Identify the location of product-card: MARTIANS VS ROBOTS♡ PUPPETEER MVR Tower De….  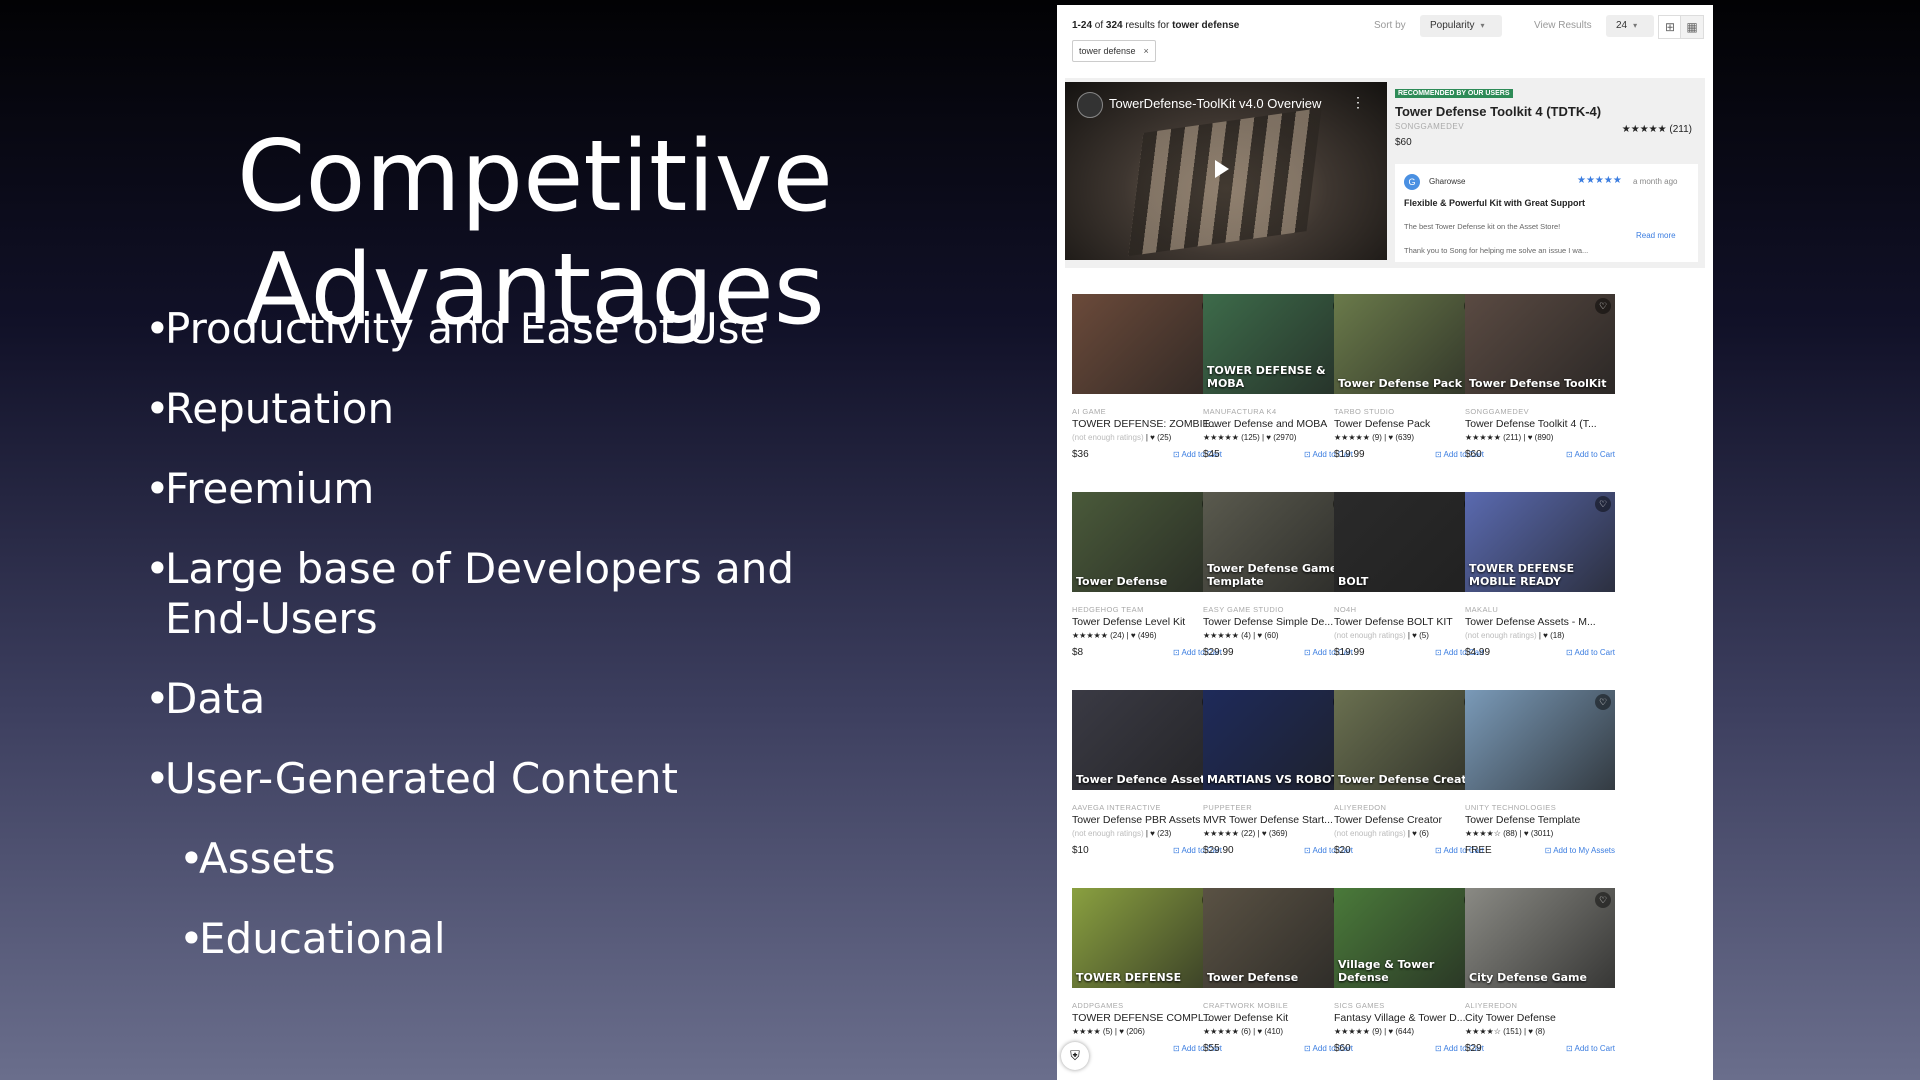
(1278, 780).